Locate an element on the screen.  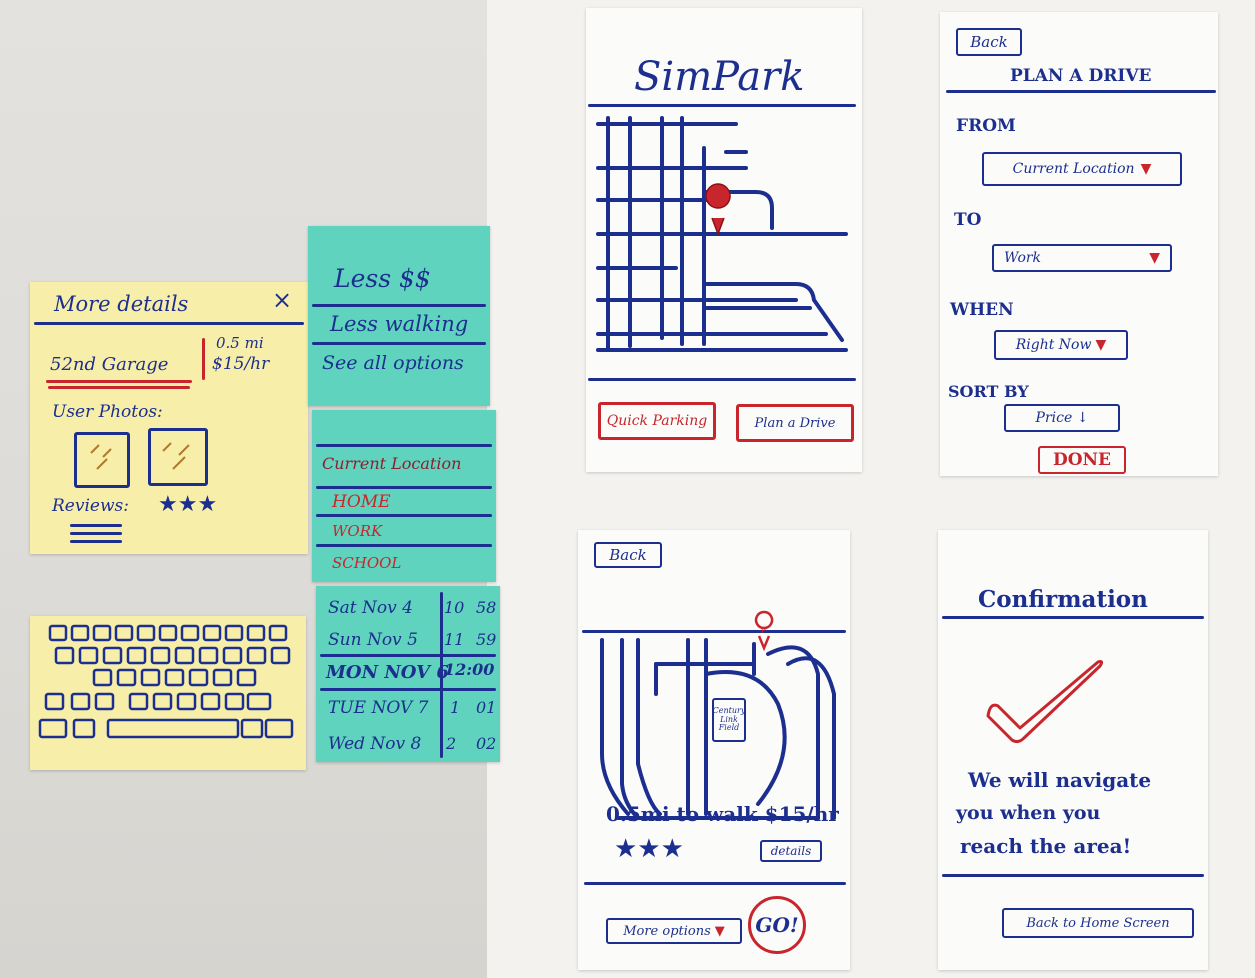
go-button: GO! is located at coordinates (777, 925).